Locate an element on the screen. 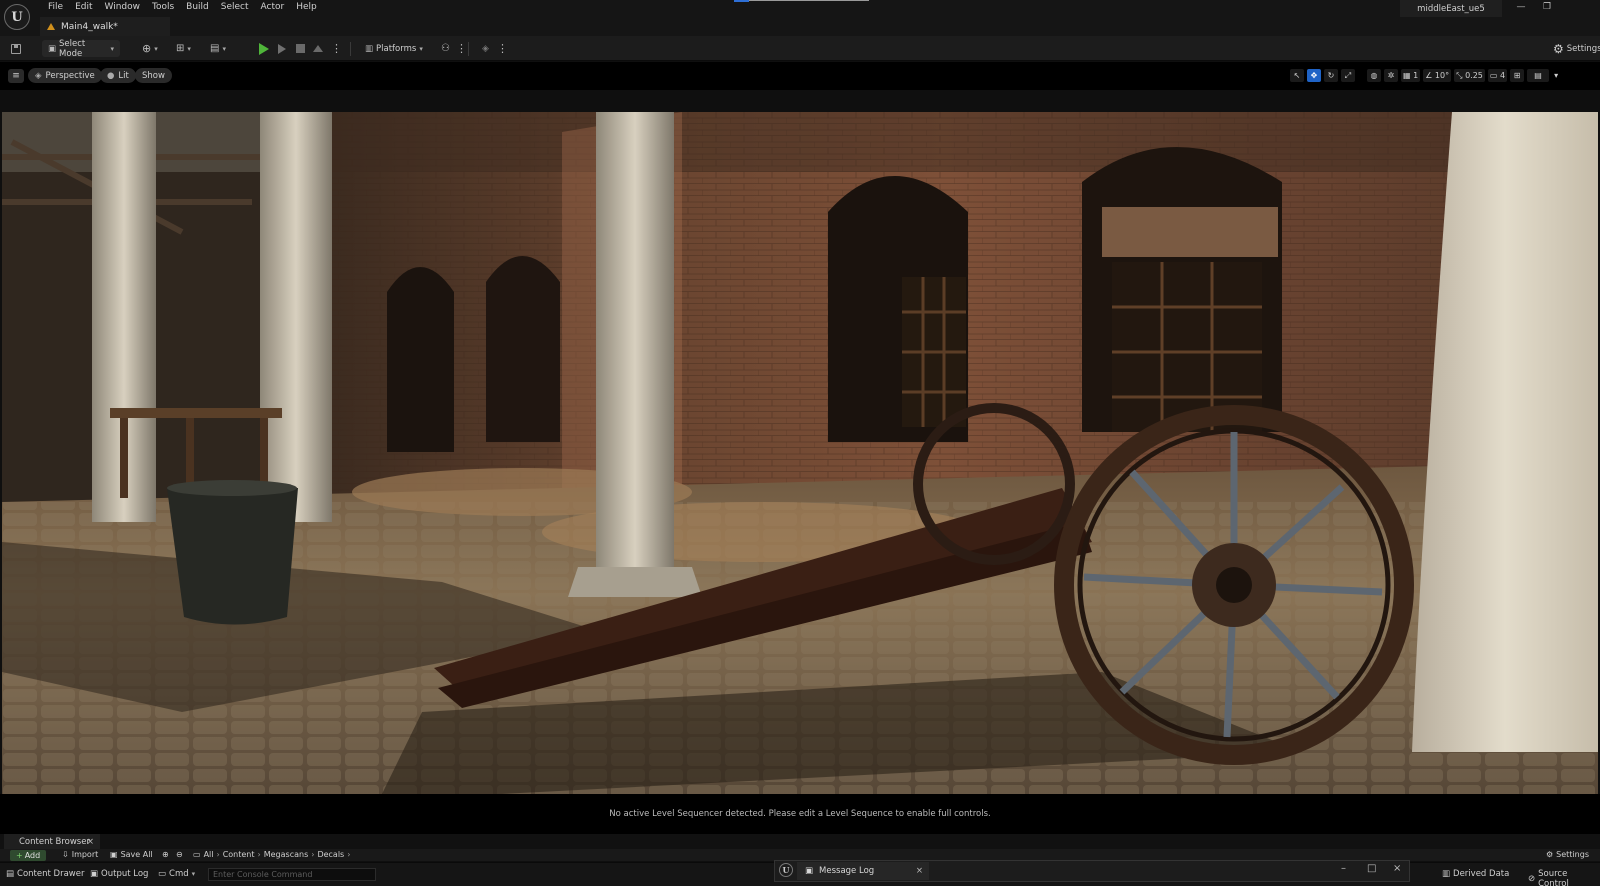 The height and width of the screenshot is (886, 1600). save-current-button is located at coordinates (16, 48).